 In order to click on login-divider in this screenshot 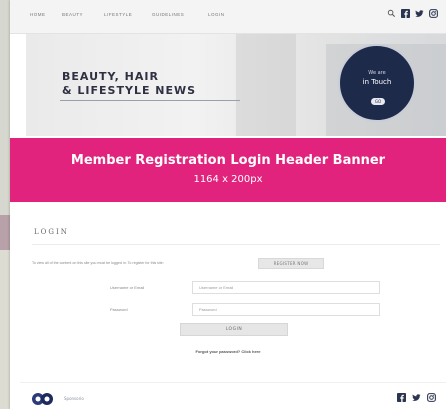, I will do `click(236, 244)`.